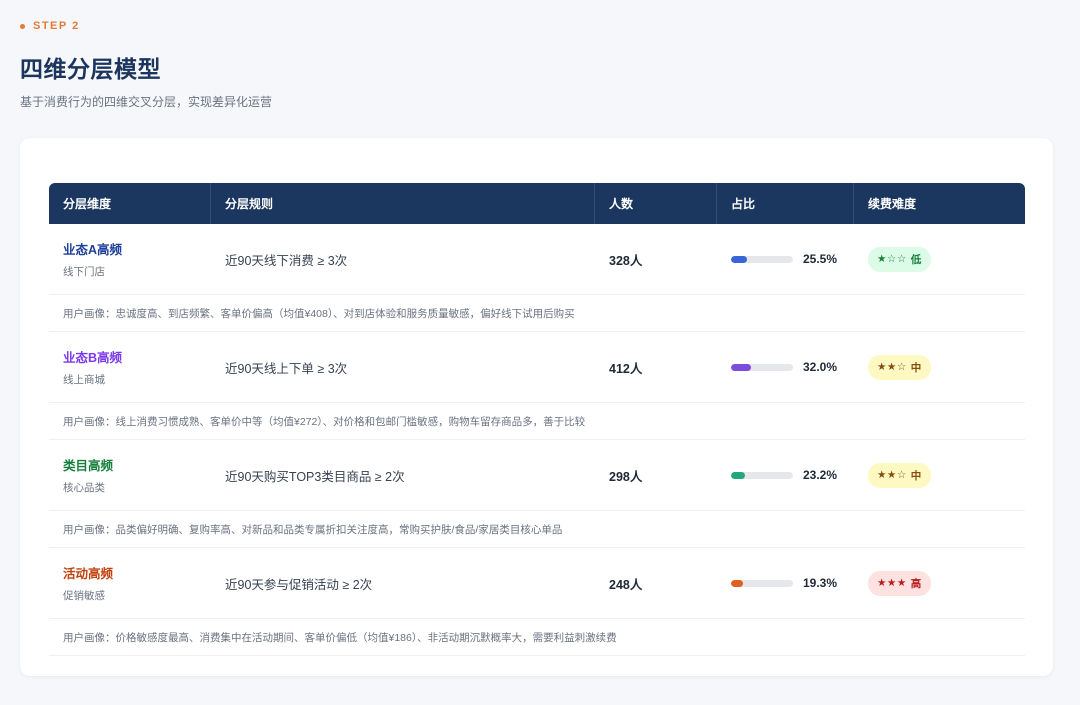  I want to click on count-cell: 248人, so click(656, 583).